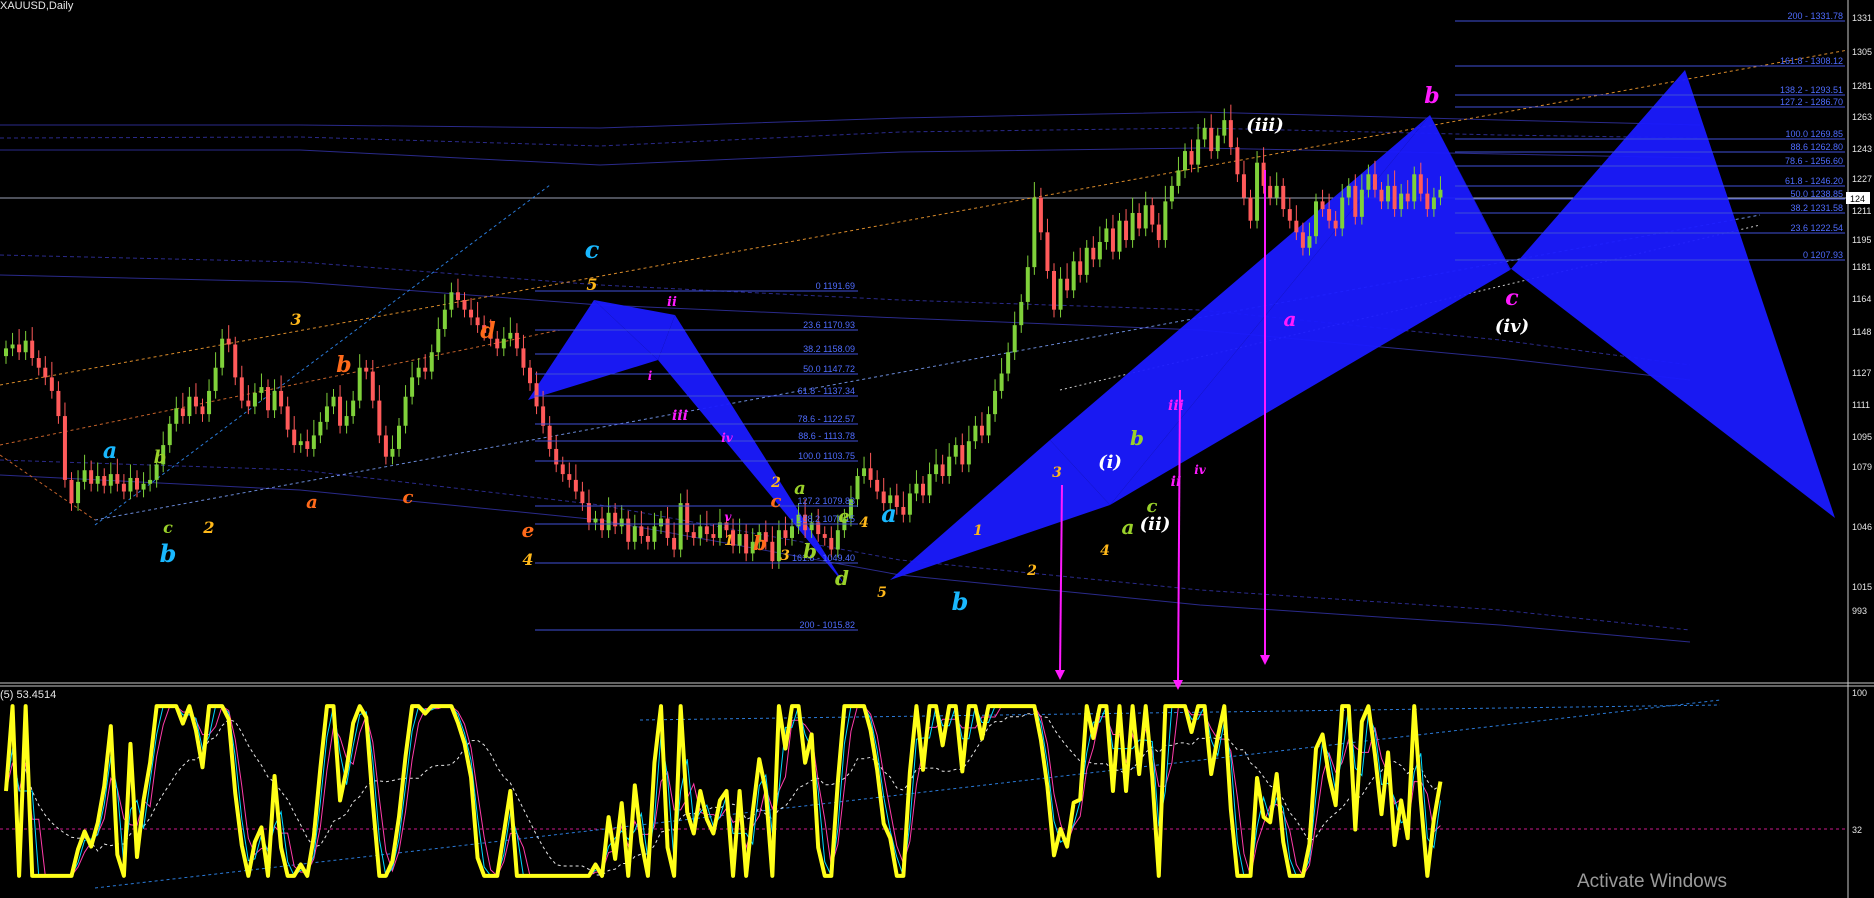 Image resolution: width=1874 pixels, height=898 pixels. I want to click on fib-level-label: 38.2 1231.58, so click(1816, 208).